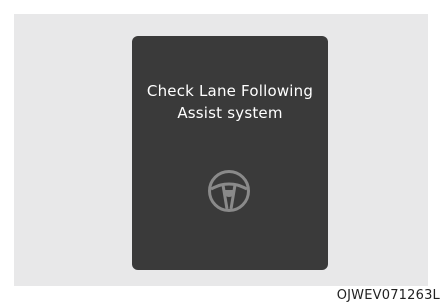 The image size is (442, 306). I want to click on warning-message-line-2: Assist system, so click(230, 113).